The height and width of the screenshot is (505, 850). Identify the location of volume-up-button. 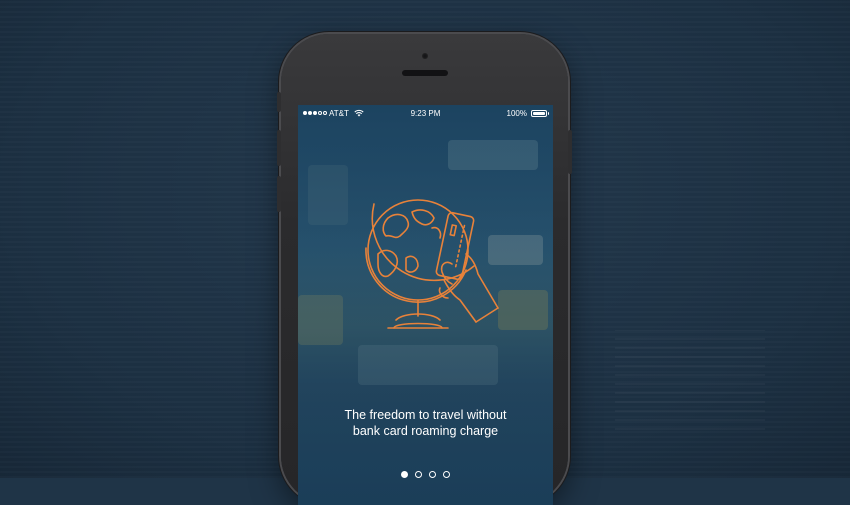
(279, 148).